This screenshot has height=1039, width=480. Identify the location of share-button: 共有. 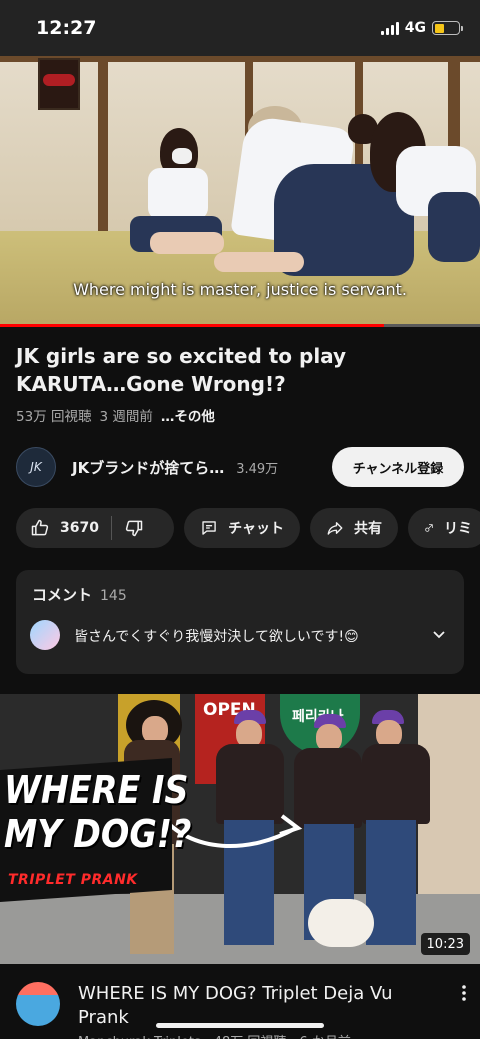
(354, 528).